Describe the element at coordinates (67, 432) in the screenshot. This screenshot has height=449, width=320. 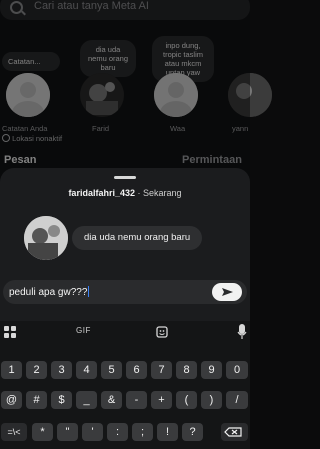
I see `key-quote: "` at that location.